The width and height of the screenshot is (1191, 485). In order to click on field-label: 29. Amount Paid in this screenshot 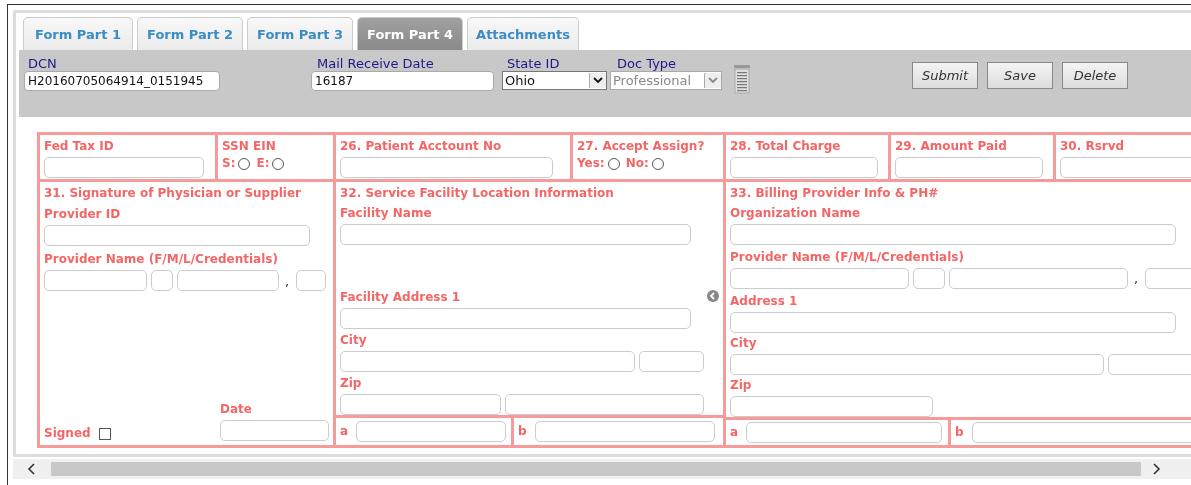, I will do `click(951, 146)`.